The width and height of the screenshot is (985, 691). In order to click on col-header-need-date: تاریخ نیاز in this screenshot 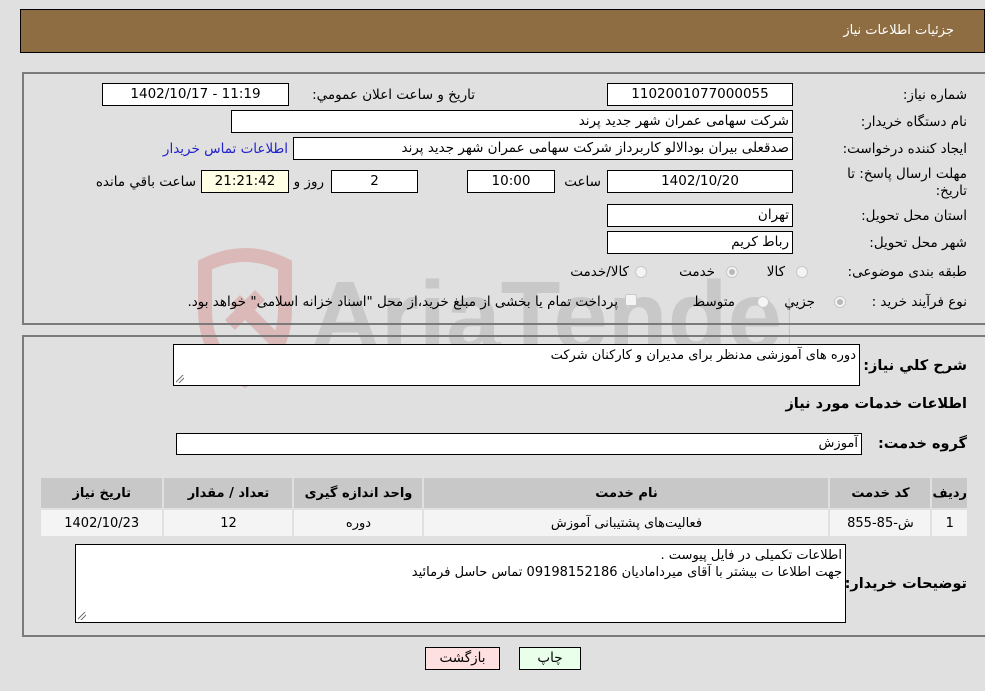, I will do `click(101, 493)`.